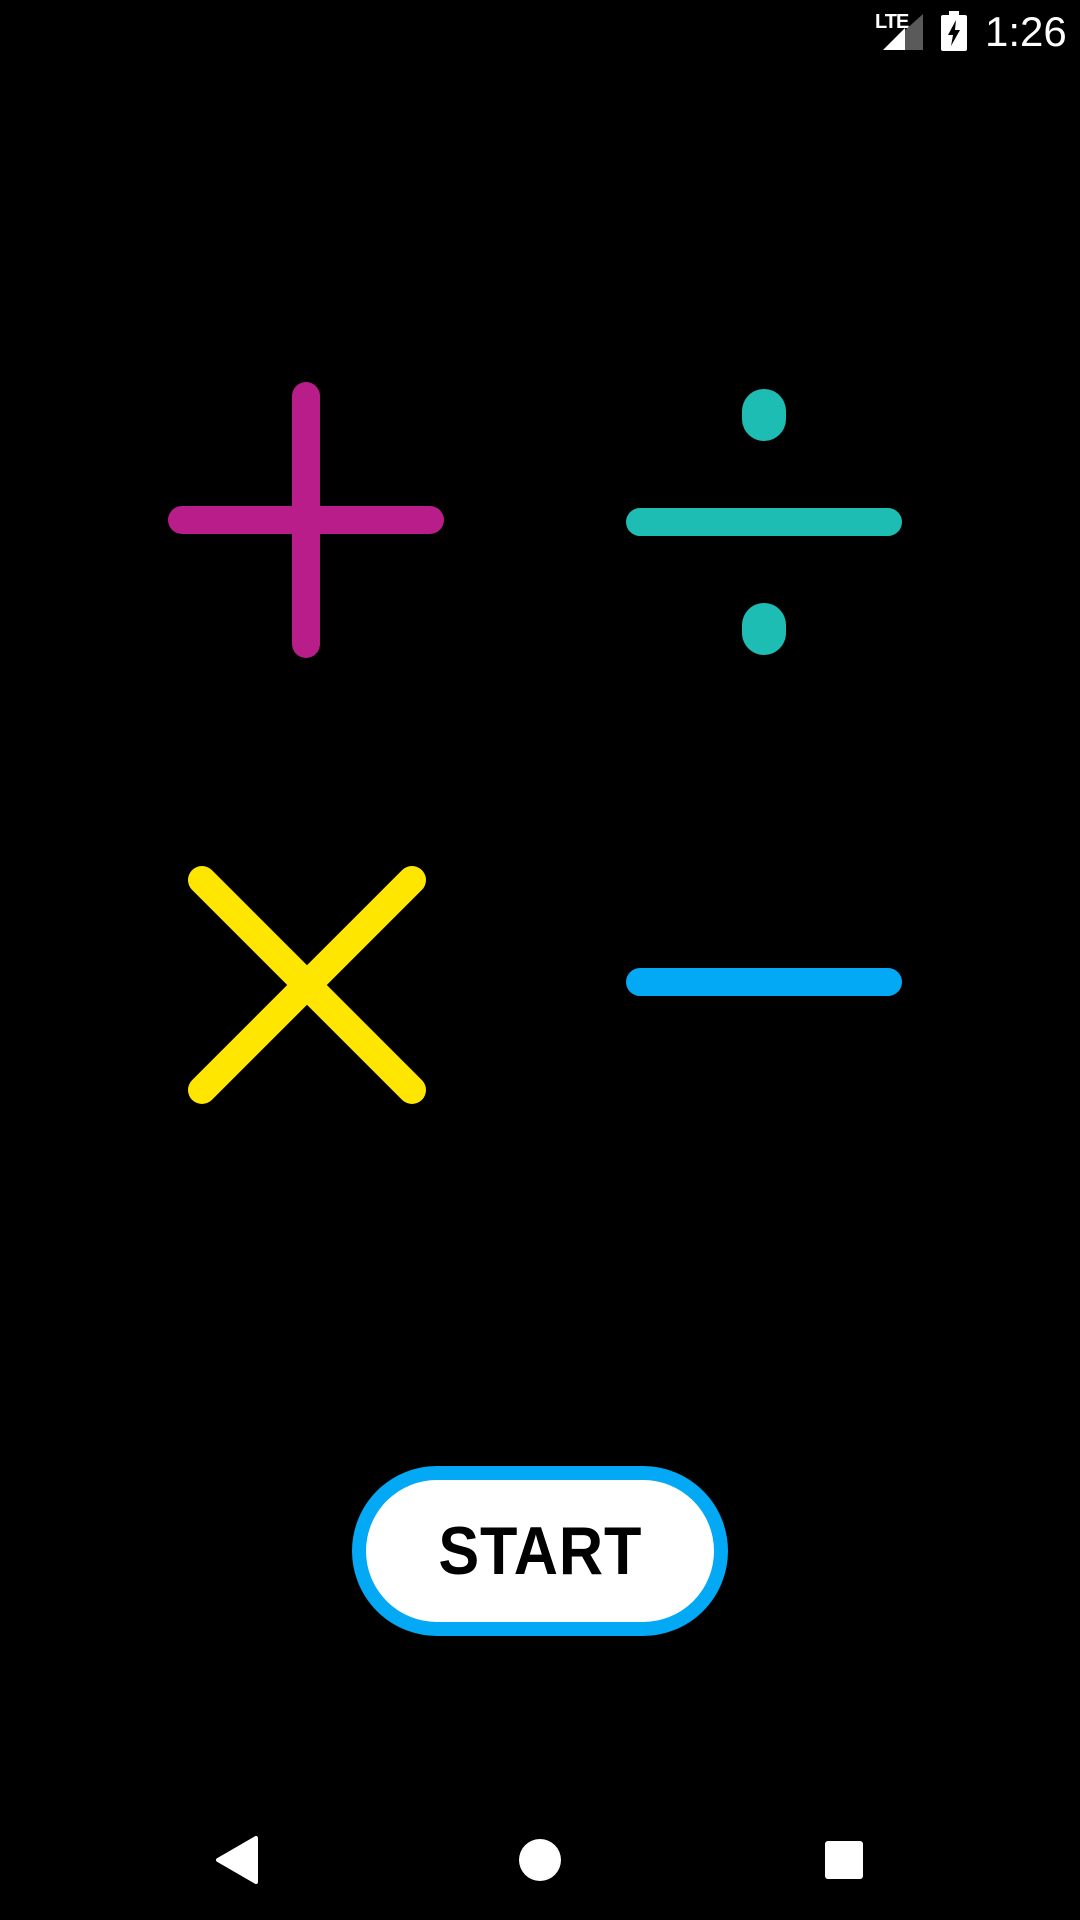  I want to click on back-icon, so click(236, 1860).